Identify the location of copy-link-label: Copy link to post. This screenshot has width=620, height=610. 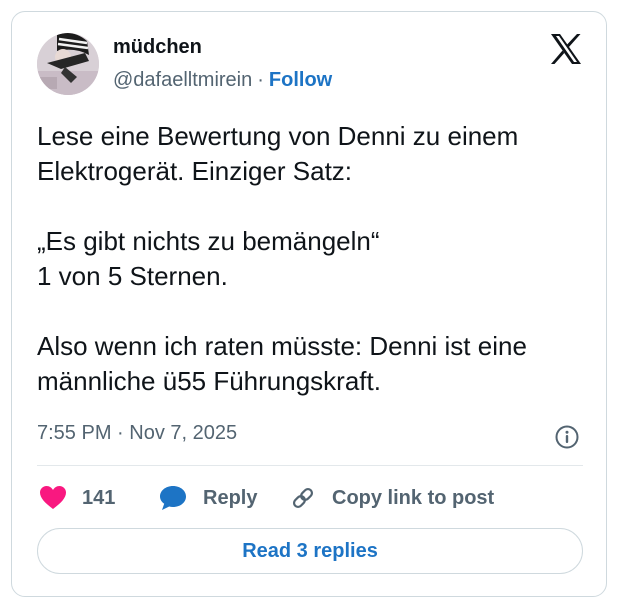
(413, 497).